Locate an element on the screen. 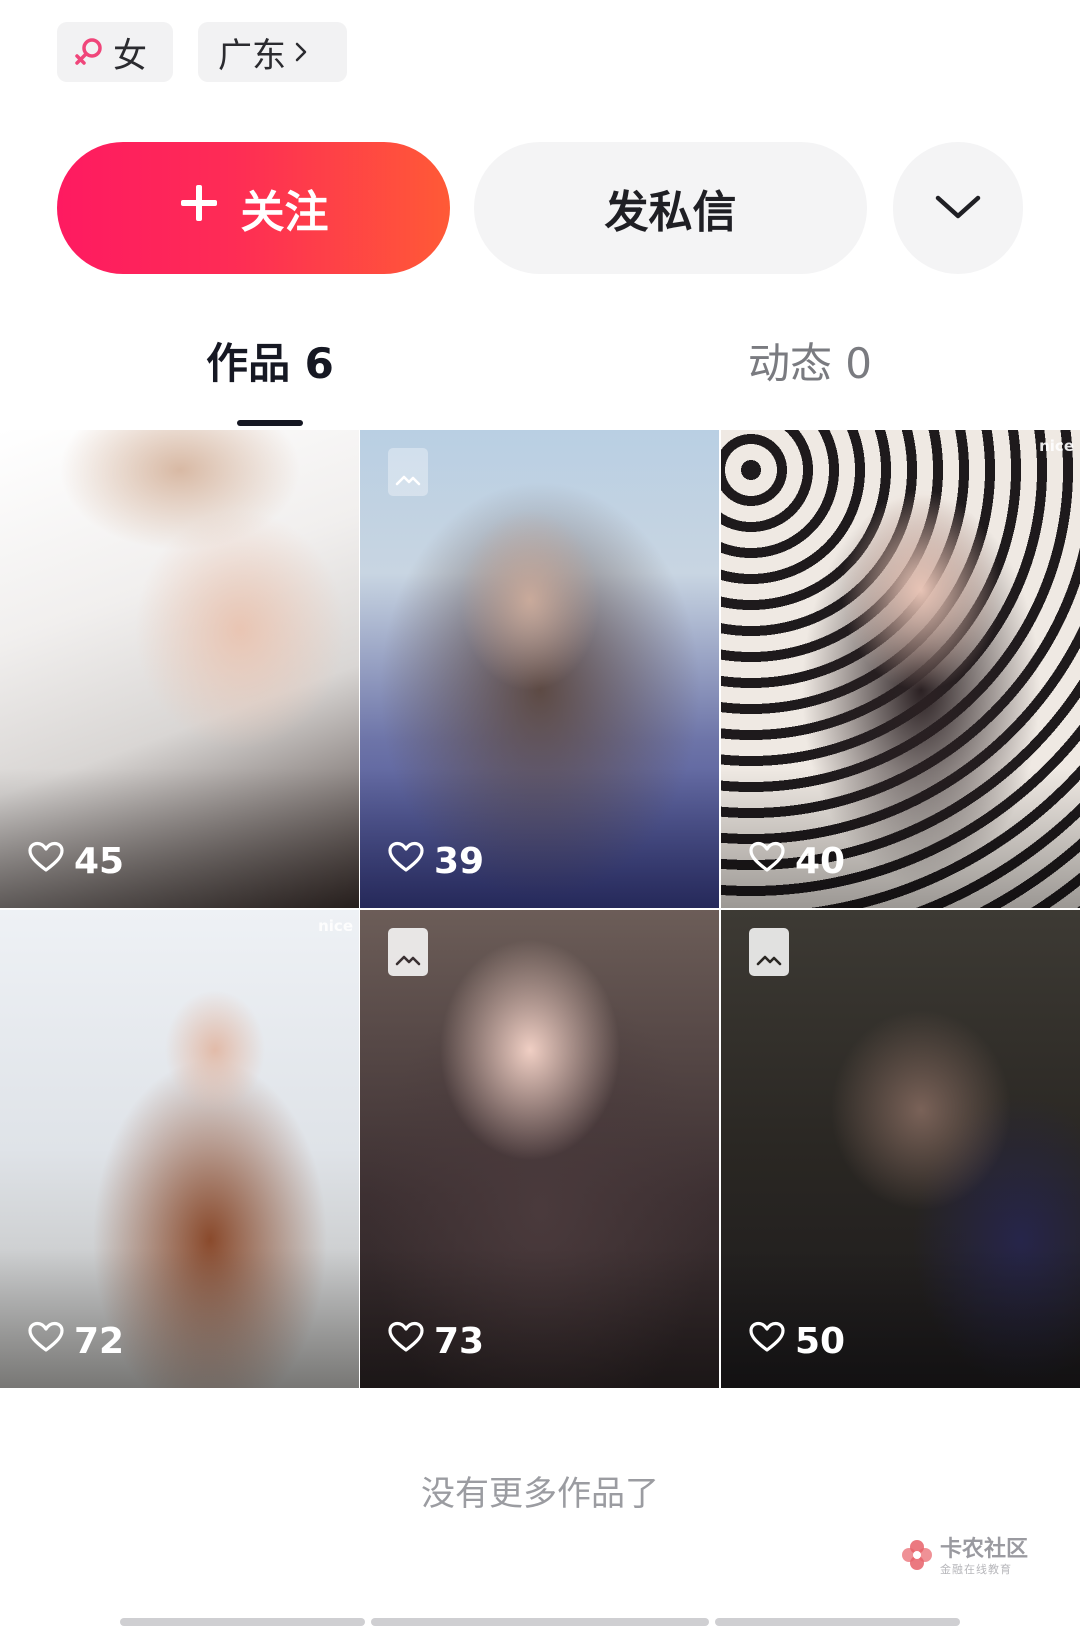 This screenshot has height=1628, width=1080. no-more-works-text: 没有更多作品了 is located at coordinates (540, 1494).